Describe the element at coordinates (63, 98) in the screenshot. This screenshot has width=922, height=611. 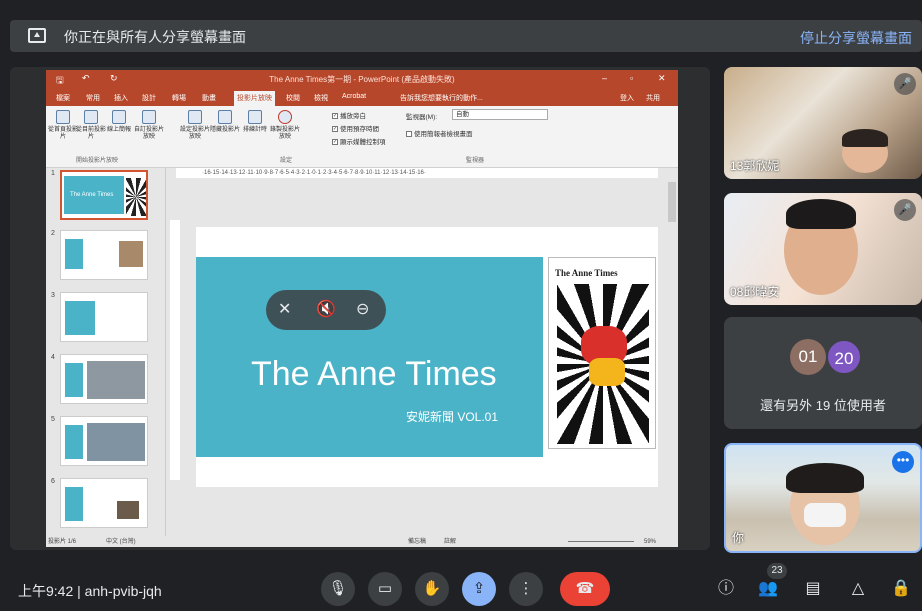
I see `ribbon-tab: 檔案` at that location.